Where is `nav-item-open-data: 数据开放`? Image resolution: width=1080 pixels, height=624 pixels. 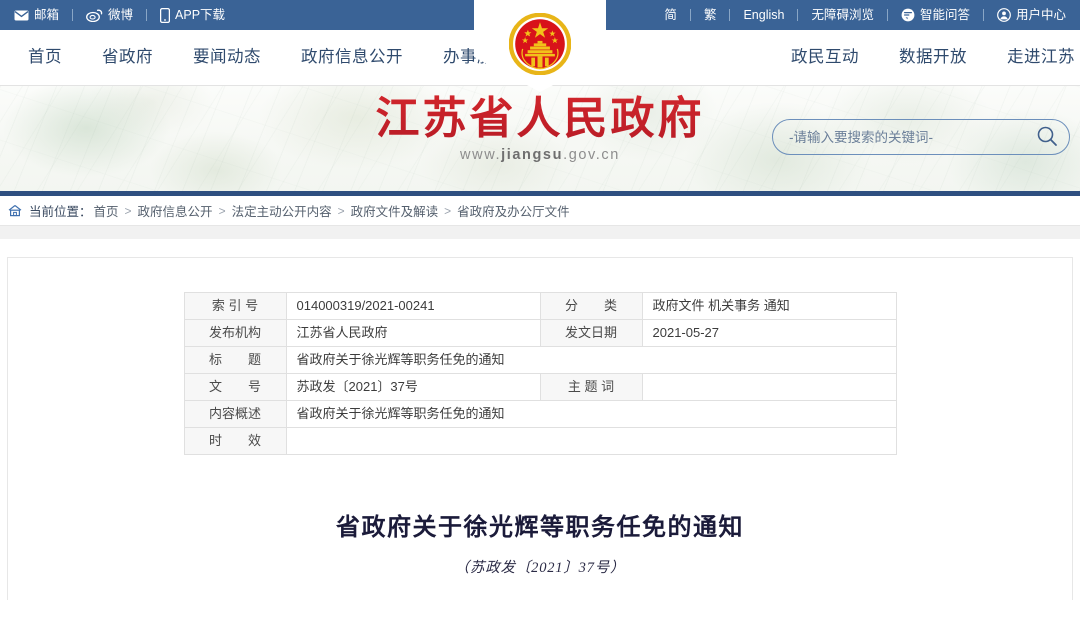
nav-item-open-data: 数据开放 is located at coordinates (933, 57).